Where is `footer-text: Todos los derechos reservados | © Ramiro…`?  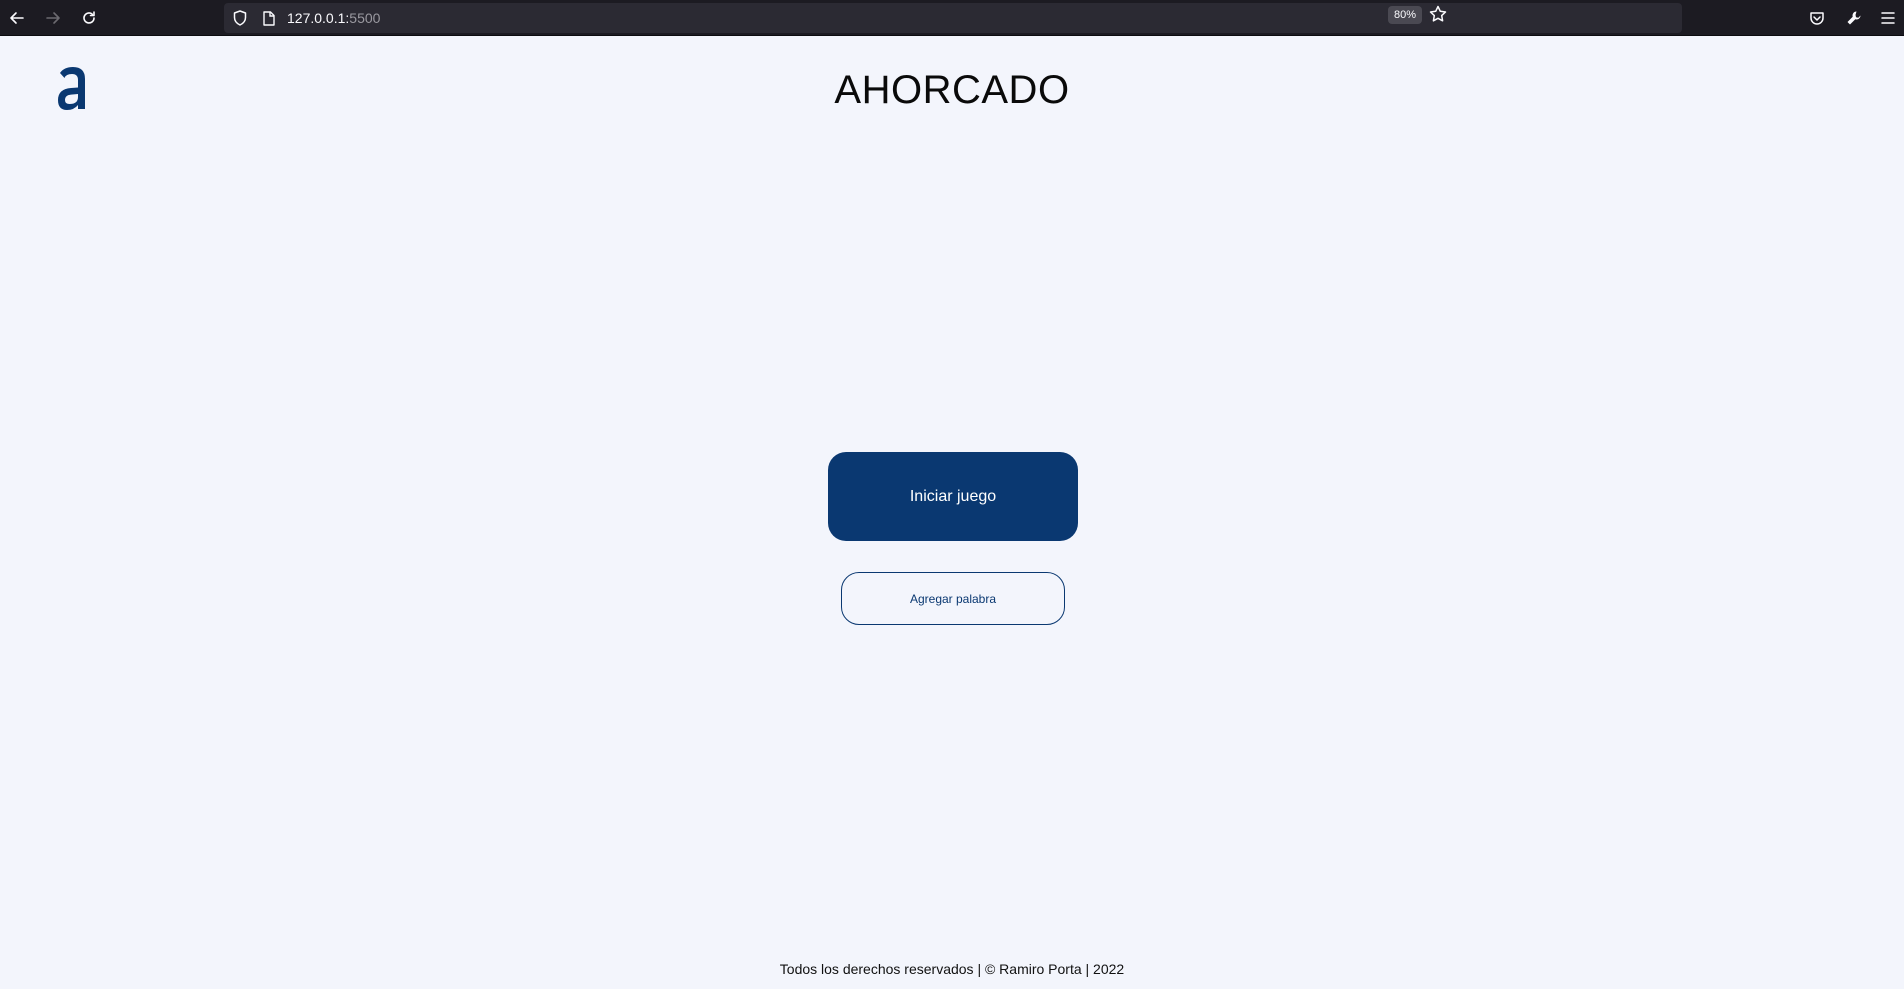 footer-text: Todos los derechos reservados | © Ramiro… is located at coordinates (952, 969).